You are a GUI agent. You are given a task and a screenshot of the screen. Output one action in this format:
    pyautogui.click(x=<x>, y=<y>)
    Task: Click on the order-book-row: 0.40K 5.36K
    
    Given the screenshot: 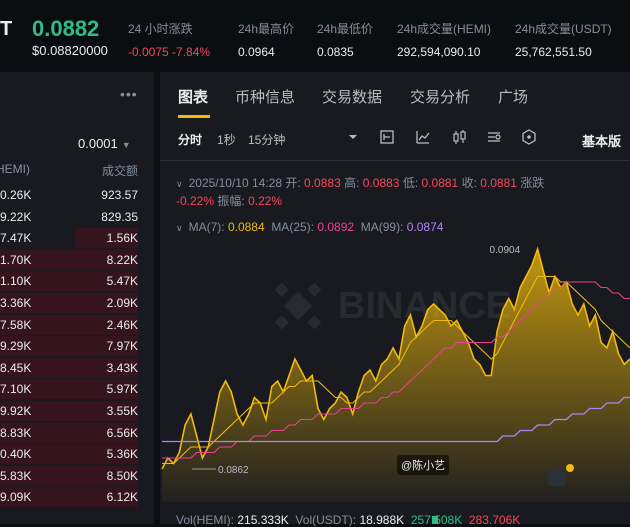 What is the action you would take?
    pyautogui.click(x=77, y=454)
    